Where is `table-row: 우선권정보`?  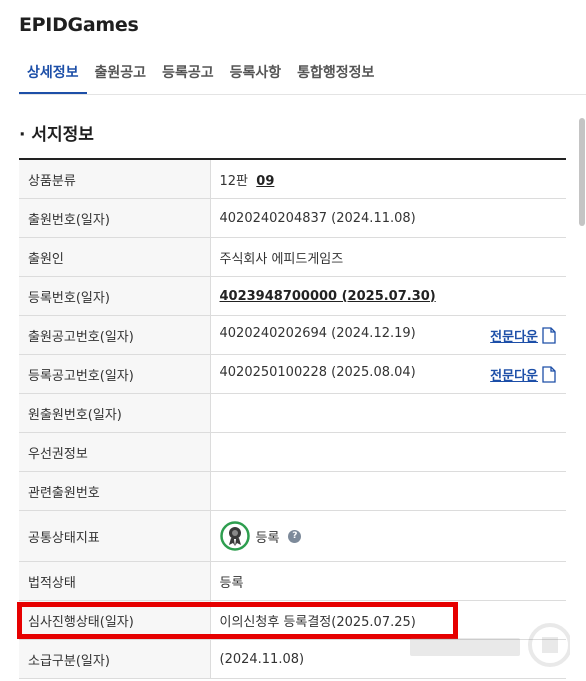
table-row: 우선권정보 is located at coordinates (292, 452).